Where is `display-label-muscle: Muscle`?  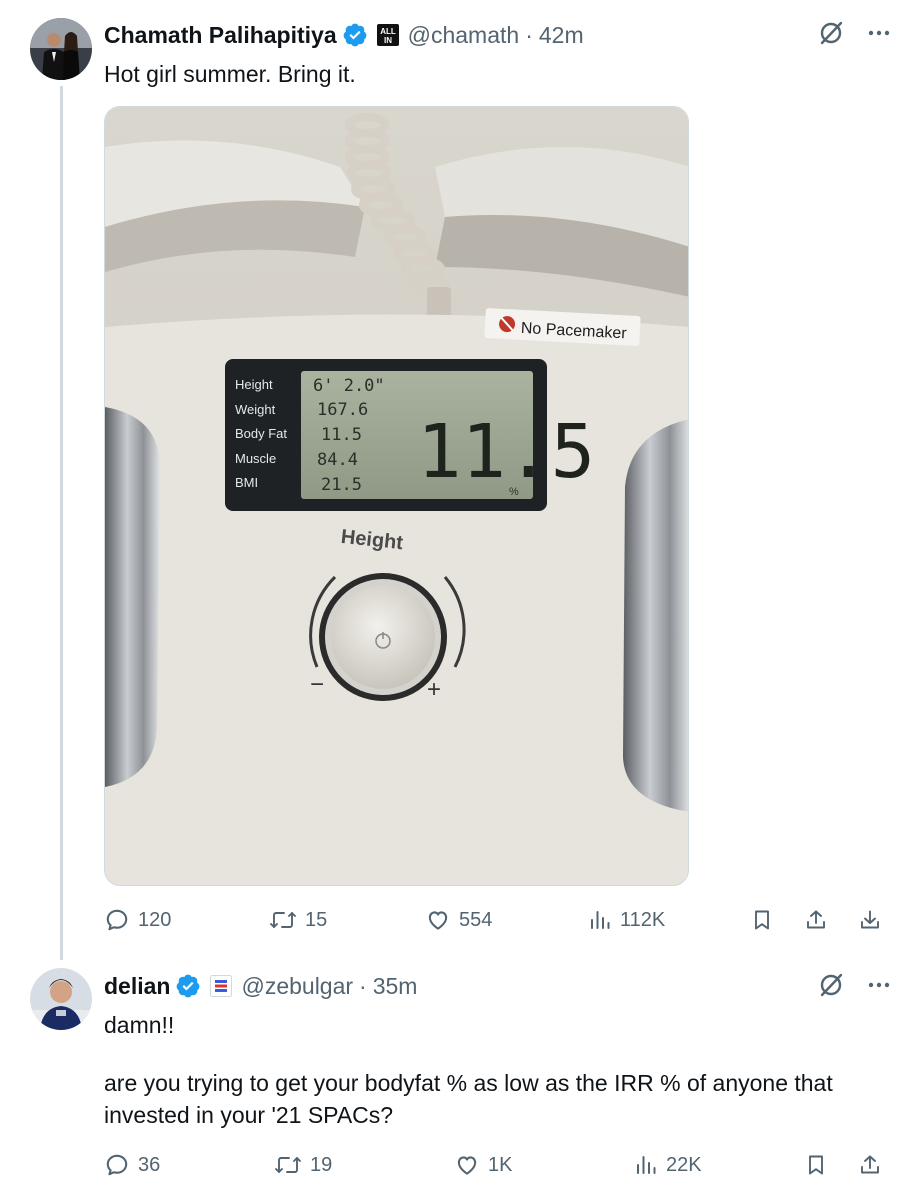
display-label-muscle: Muscle is located at coordinates (255, 458).